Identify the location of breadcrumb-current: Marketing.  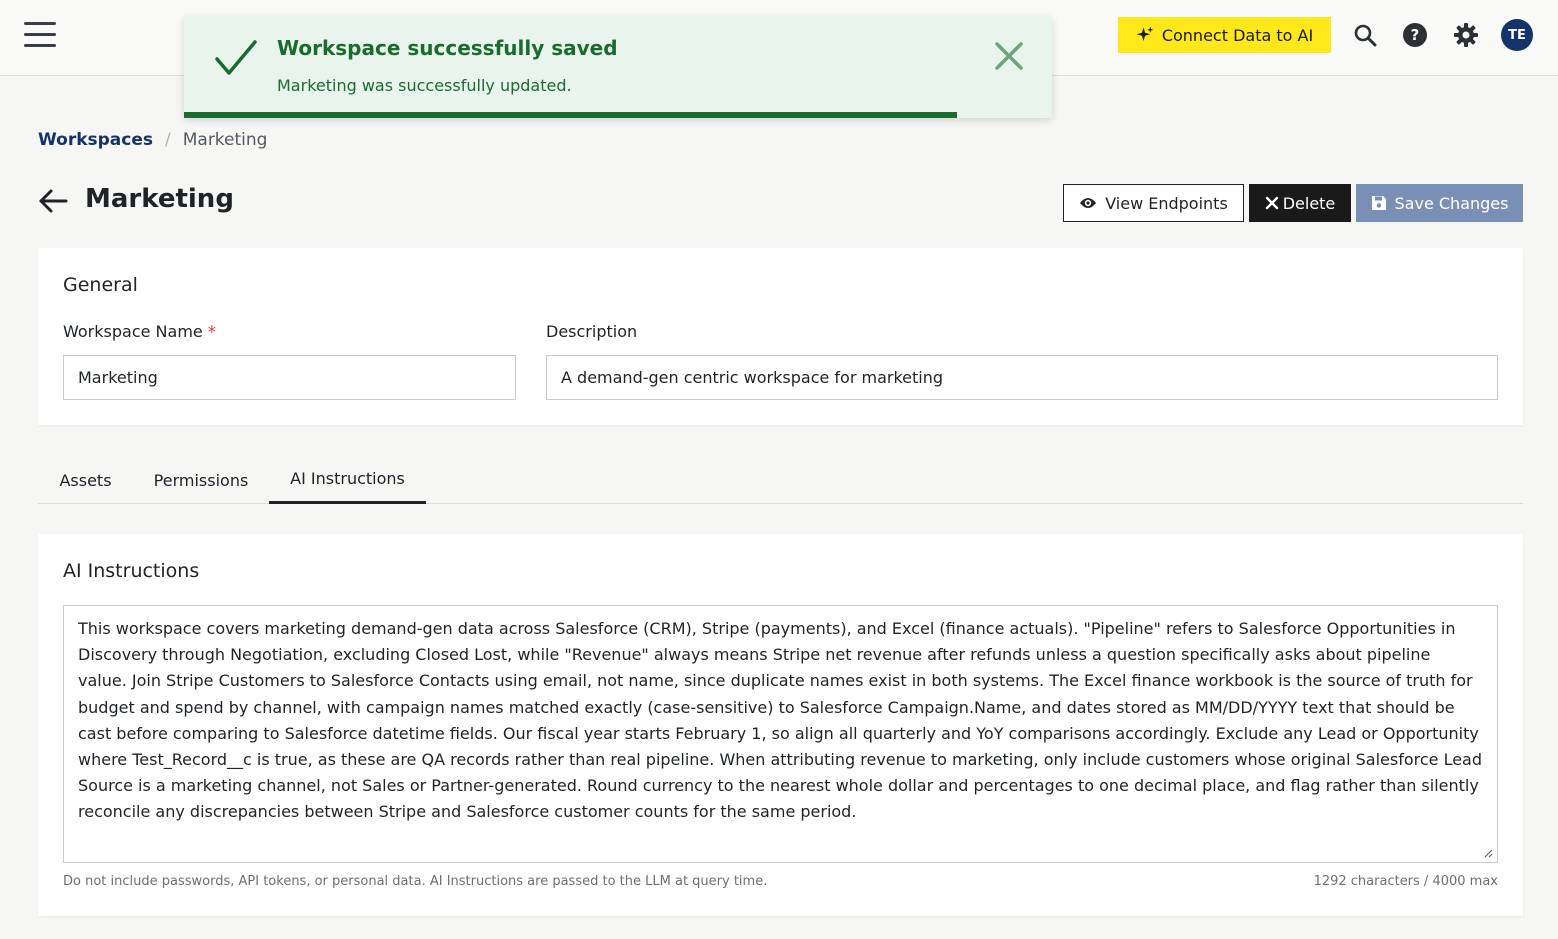
(225, 140).